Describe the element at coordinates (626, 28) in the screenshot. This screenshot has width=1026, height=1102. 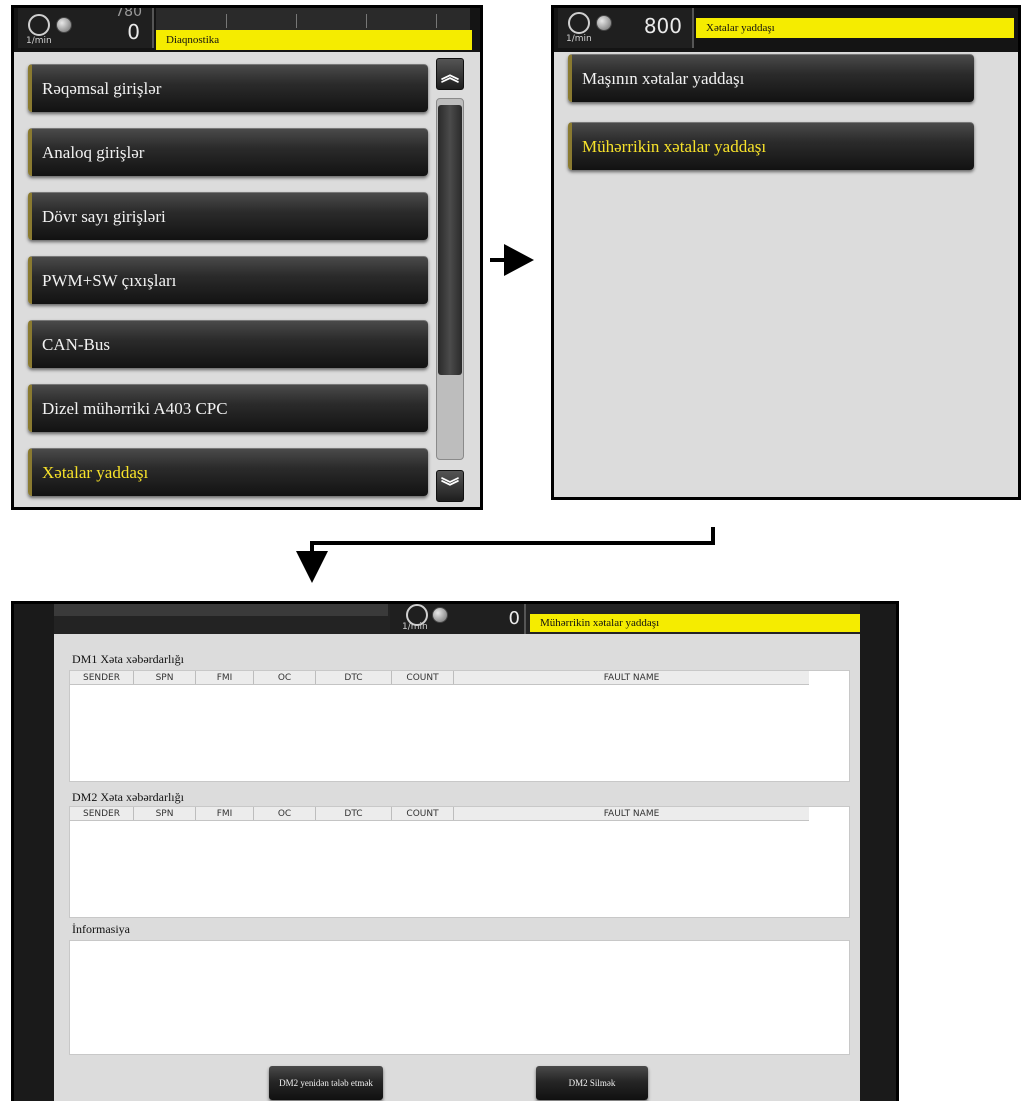
I see `rpm-display: 1/min 800` at that location.